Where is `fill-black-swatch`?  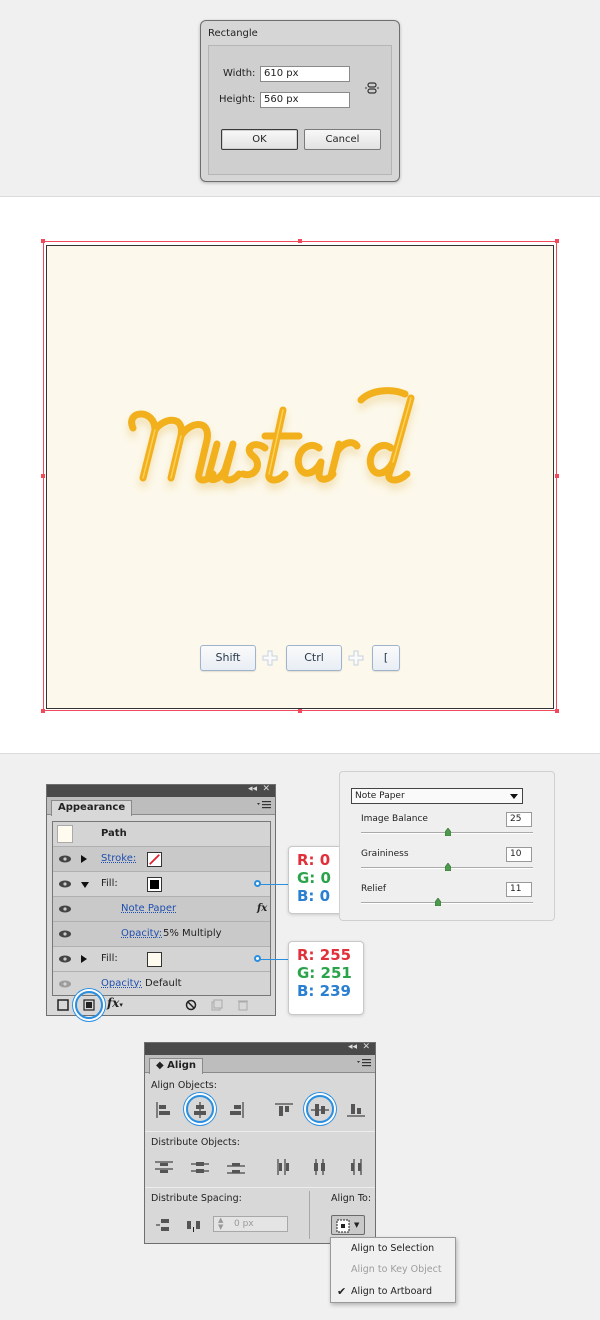 fill-black-swatch is located at coordinates (154, 884).